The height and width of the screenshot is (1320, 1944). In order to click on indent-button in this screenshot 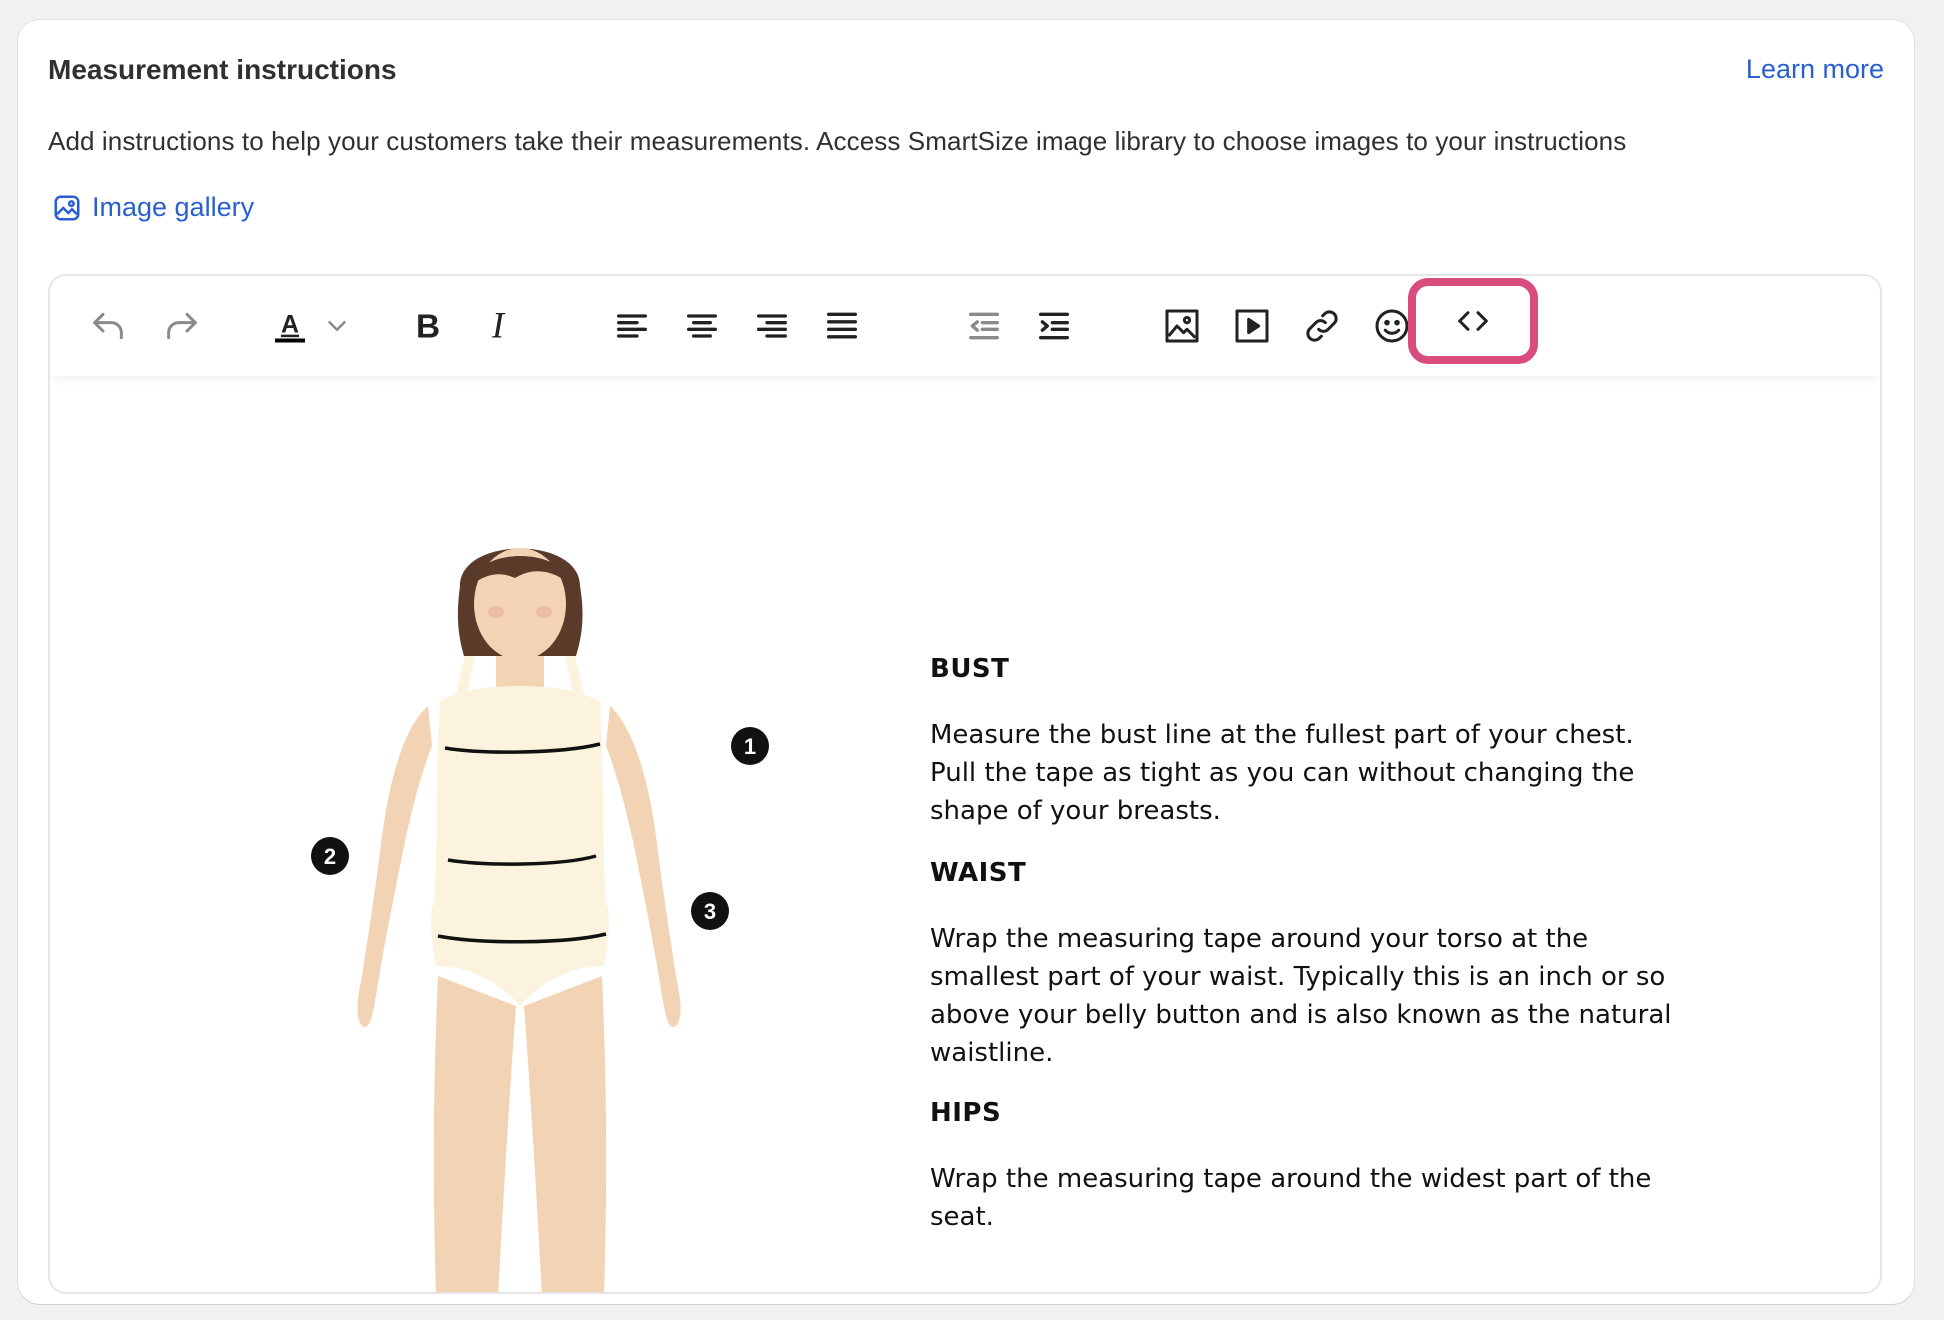, I will do `click(1054, 326)`.